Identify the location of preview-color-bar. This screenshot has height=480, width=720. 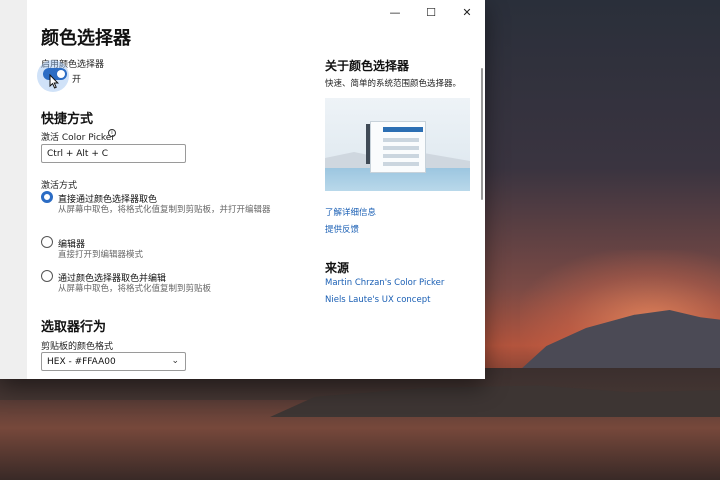
(403, 129).